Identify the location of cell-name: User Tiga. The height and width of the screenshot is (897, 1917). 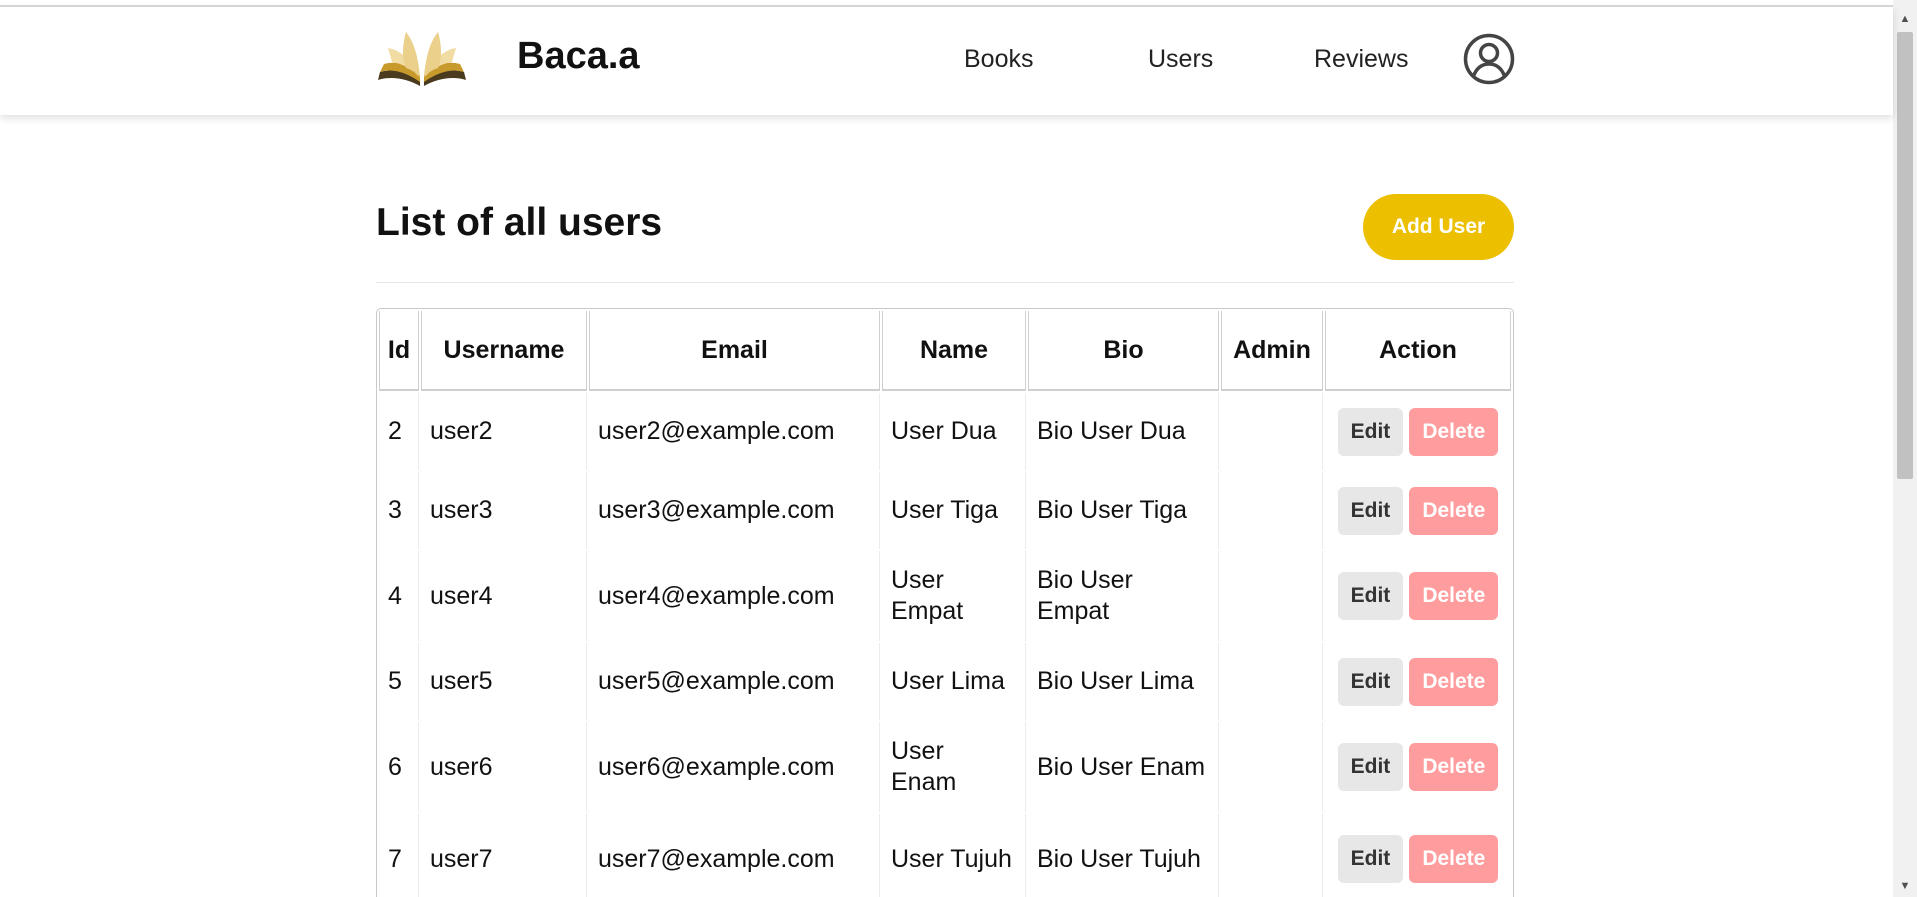
(954, 510).